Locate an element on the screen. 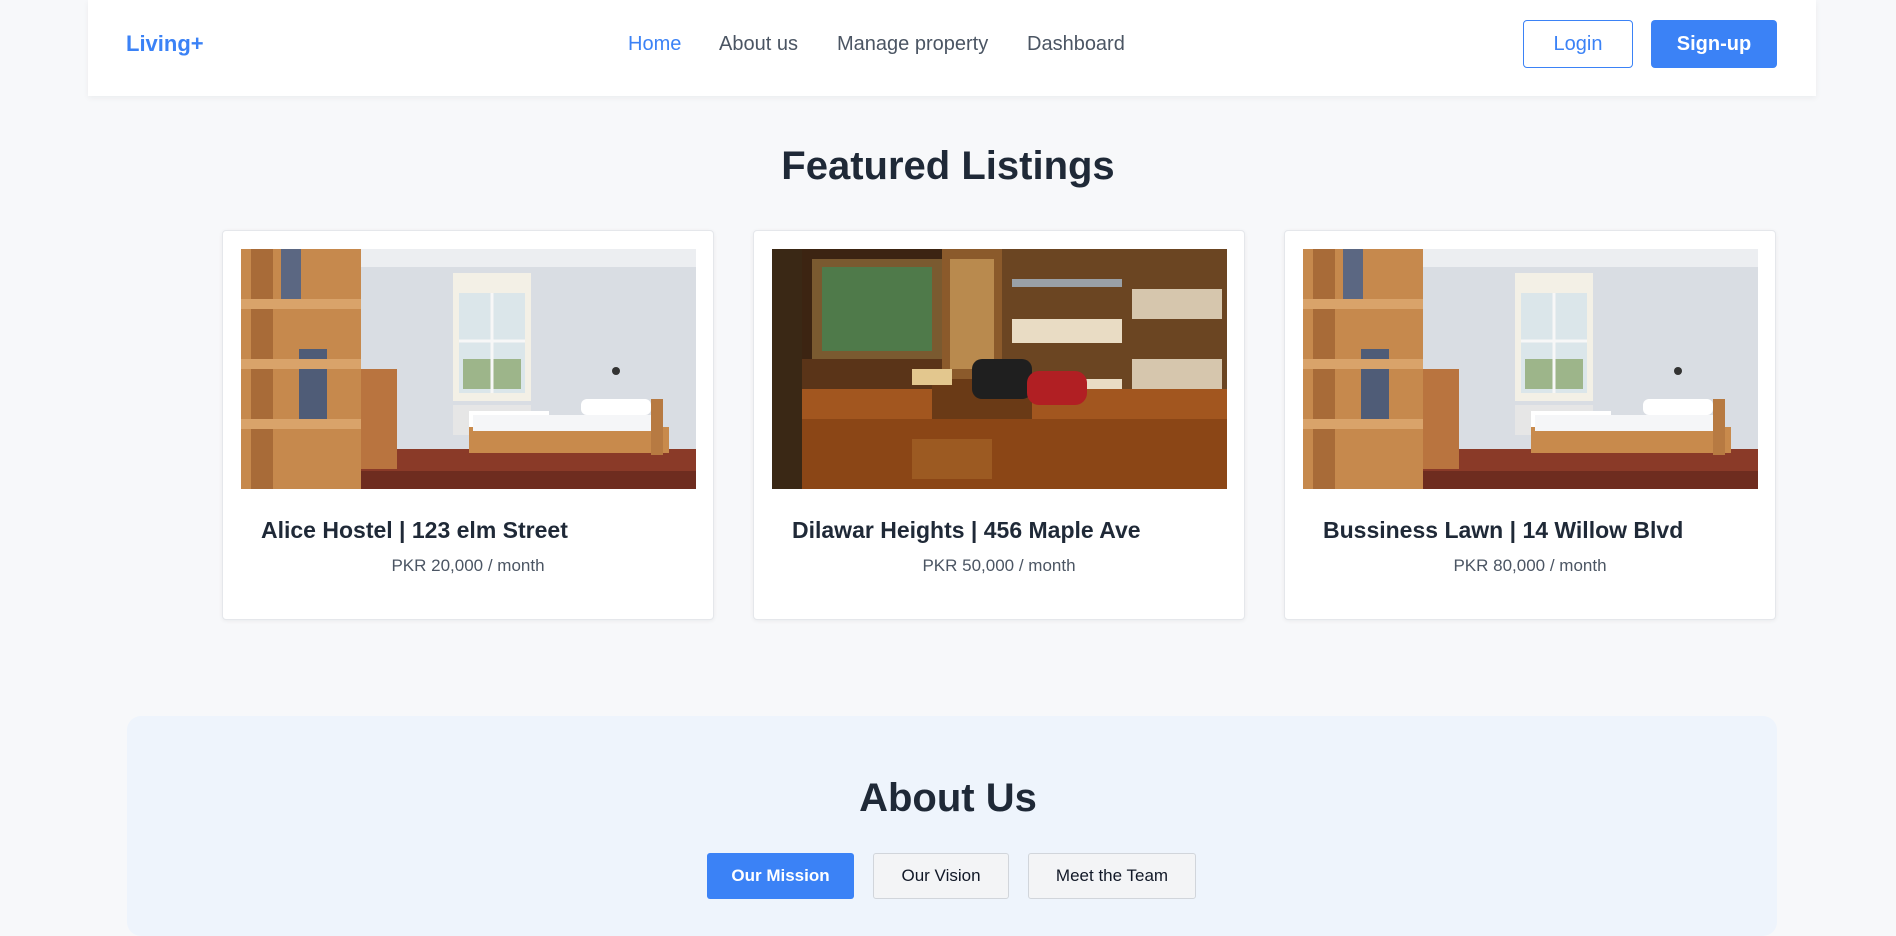 The image size is (1896, 936). nav-link-dashboard: Dashboard is located at coordinates (1076, 44).